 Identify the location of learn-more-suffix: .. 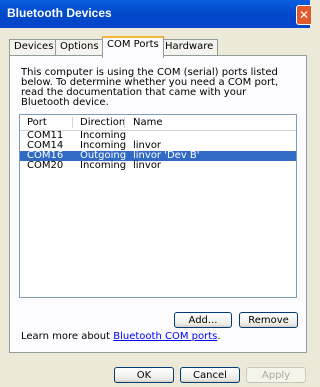
(219, 336).